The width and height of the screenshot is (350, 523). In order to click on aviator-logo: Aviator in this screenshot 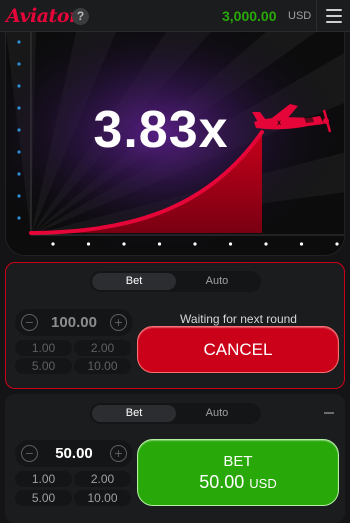, I will do `click(42, 16)`.